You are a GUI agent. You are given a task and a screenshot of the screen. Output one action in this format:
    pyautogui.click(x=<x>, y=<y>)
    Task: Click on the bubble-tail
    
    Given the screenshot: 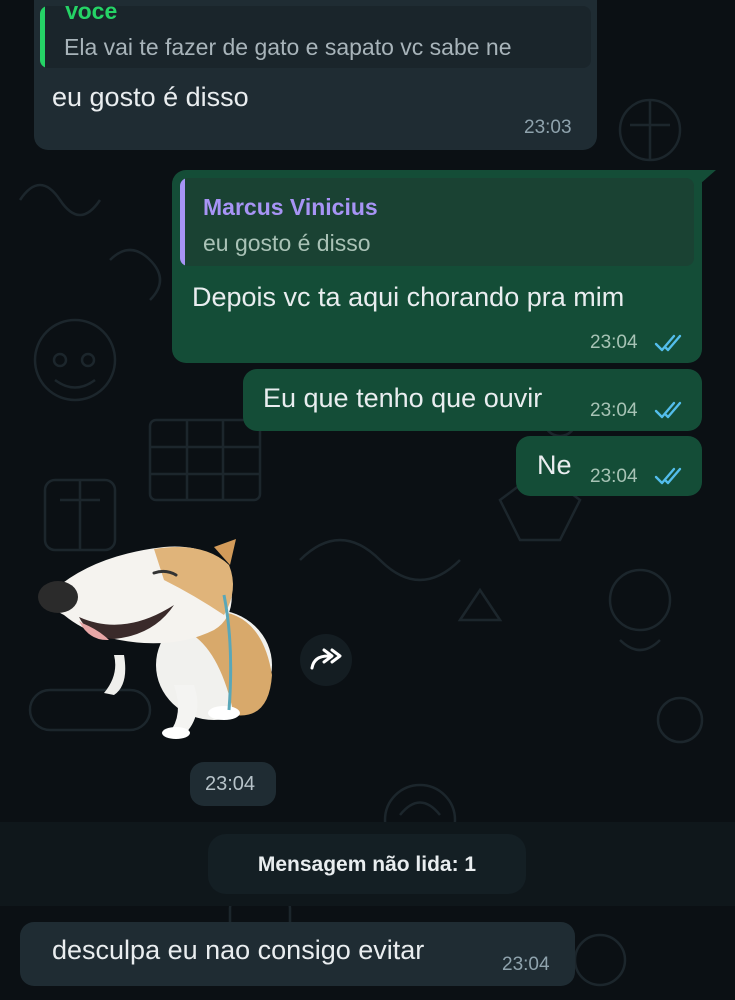 What is the action you would take?
    pyautogui.click(x=708, y=177)
    